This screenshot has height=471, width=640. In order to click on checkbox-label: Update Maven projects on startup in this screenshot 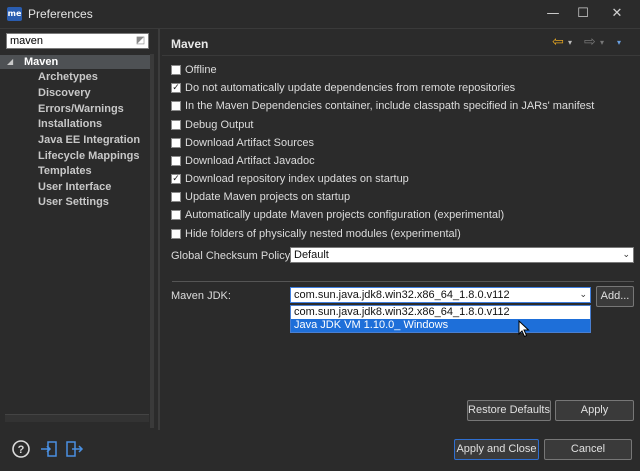, I will do `click(268, 197)`.